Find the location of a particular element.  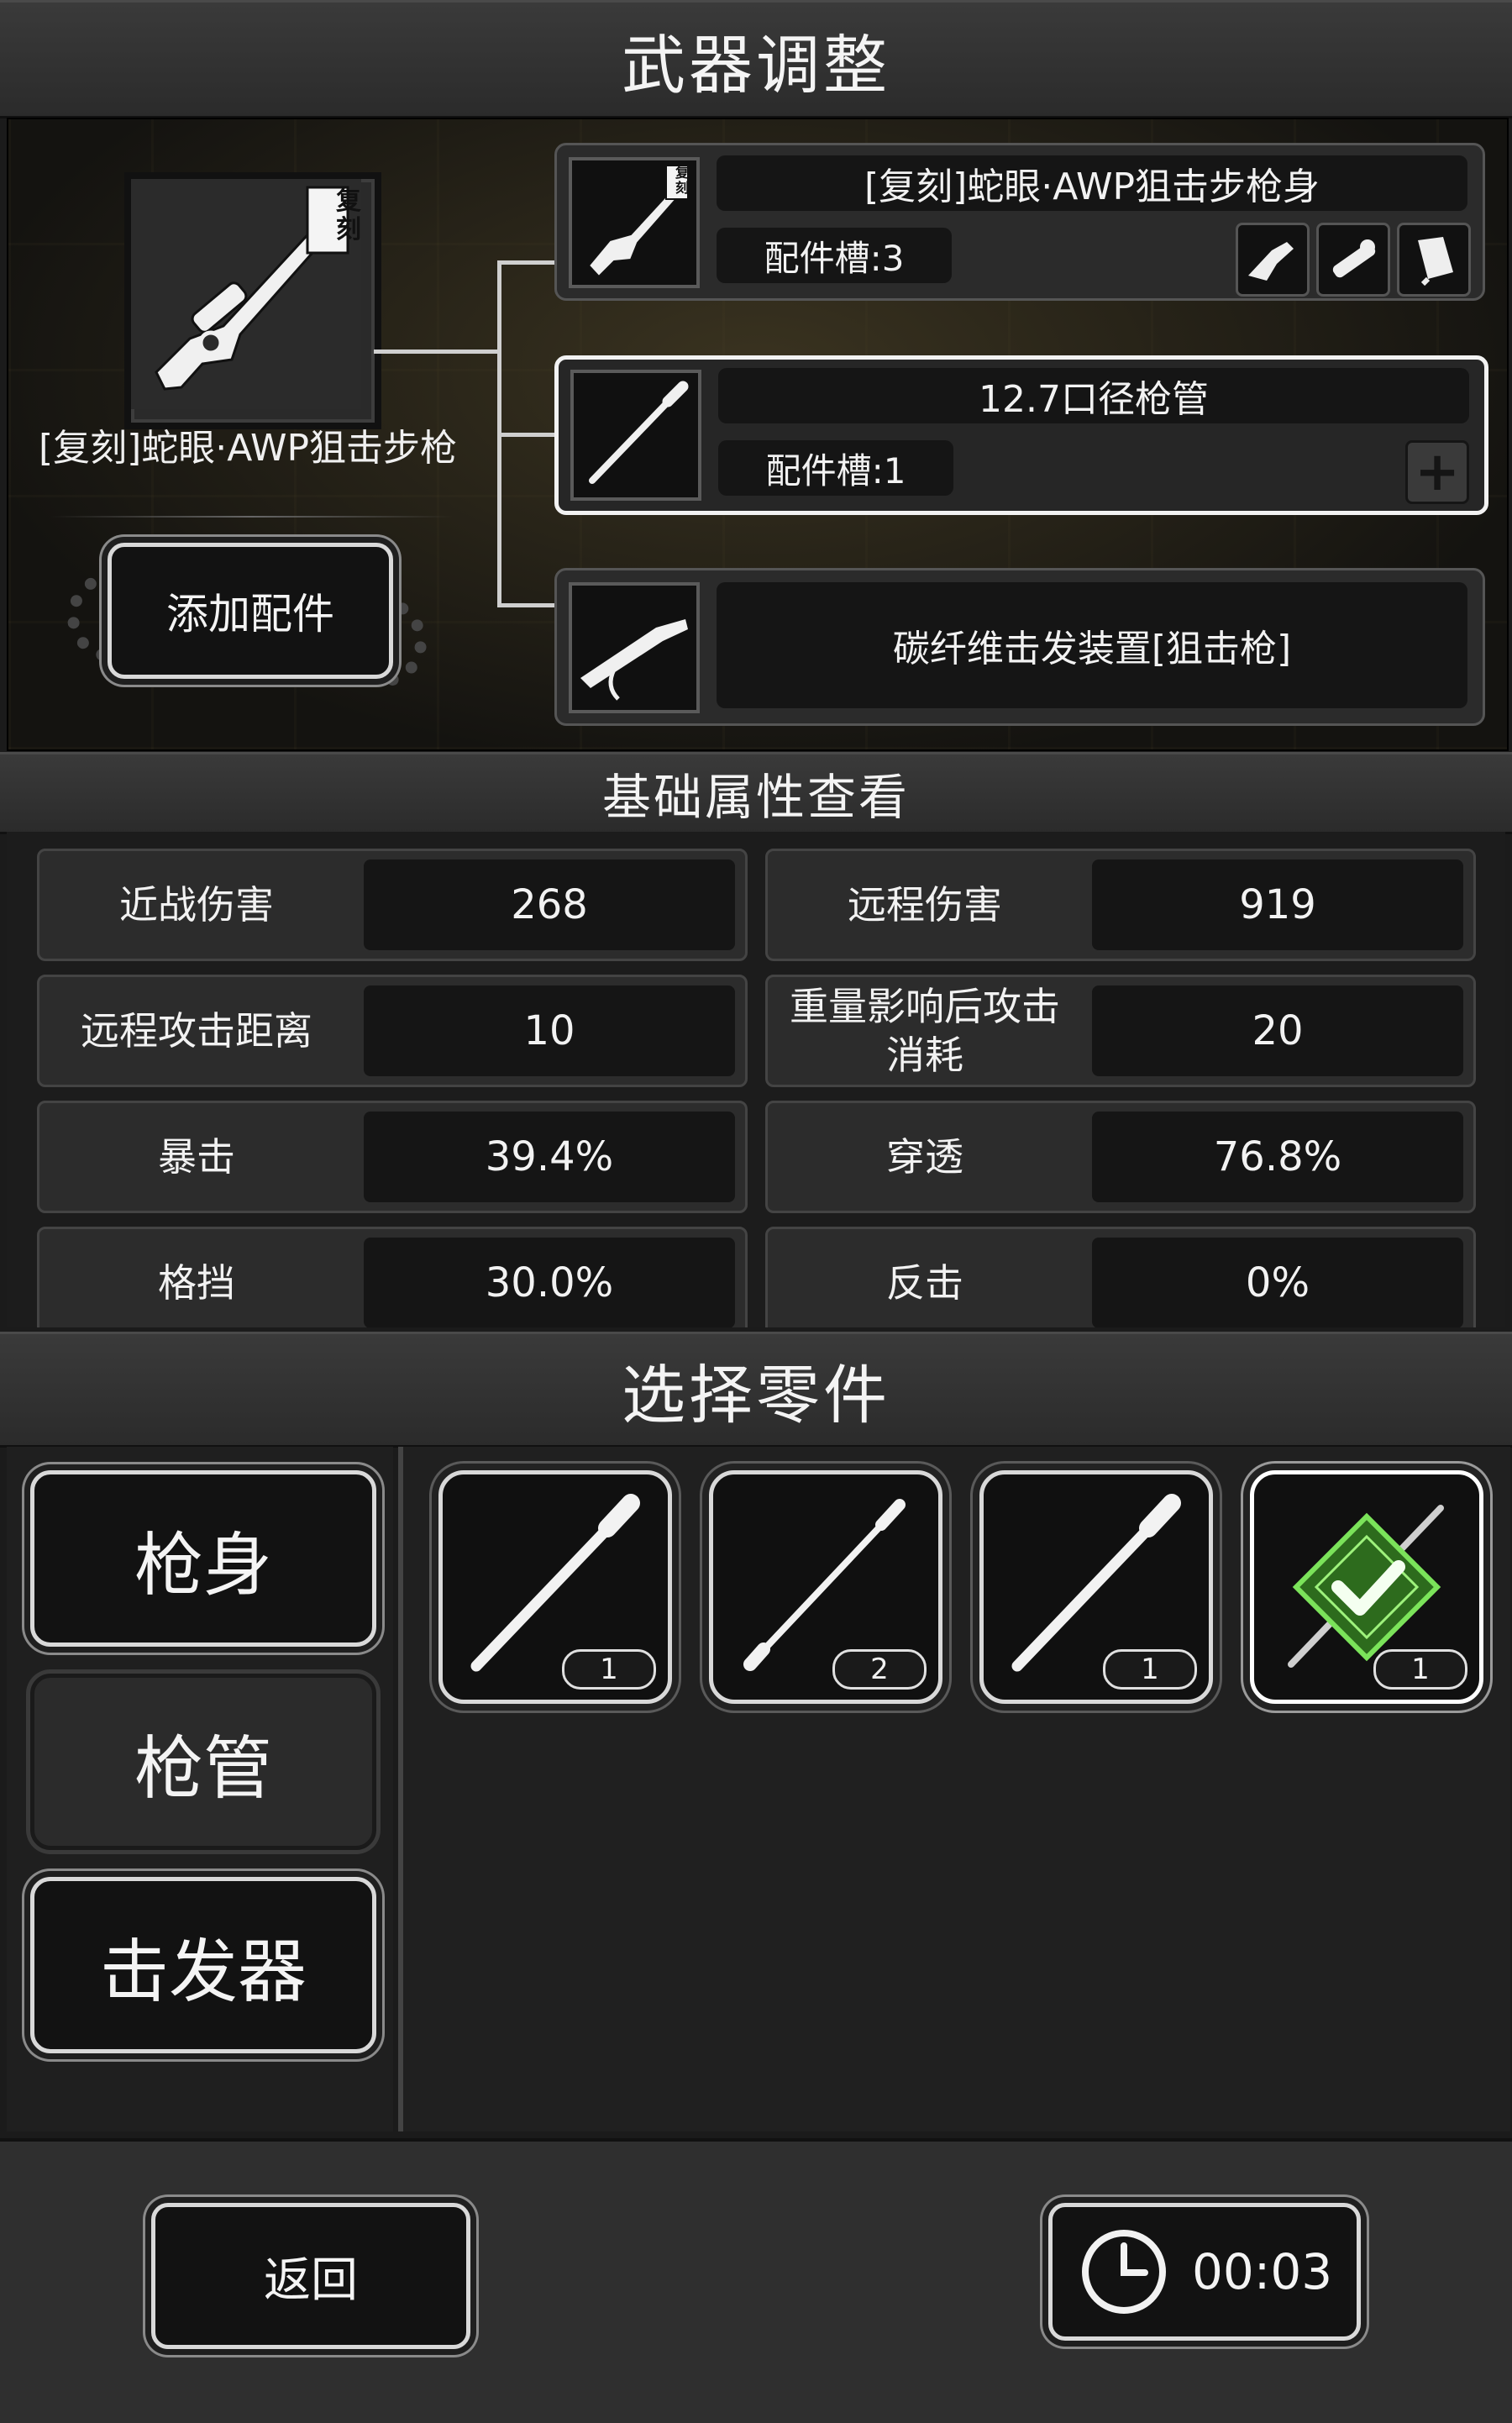

stat-counter: 反击 0% is located at coordinates (1120, 1277).